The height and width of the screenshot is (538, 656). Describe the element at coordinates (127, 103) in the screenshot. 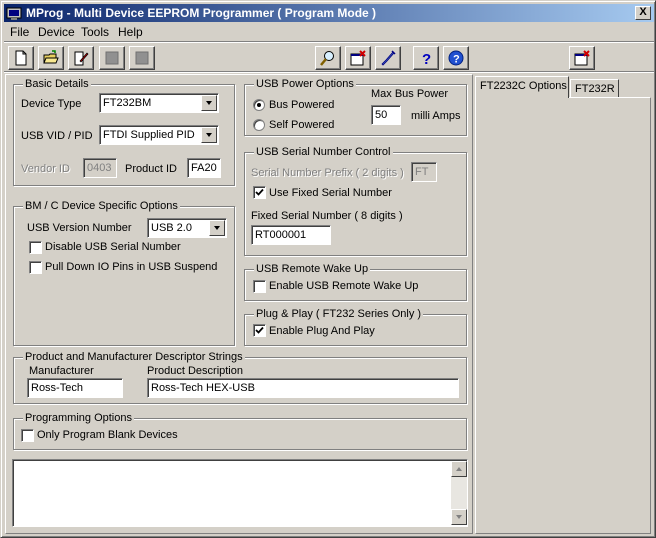

I see `device-type-value: FT232BM` at that location.